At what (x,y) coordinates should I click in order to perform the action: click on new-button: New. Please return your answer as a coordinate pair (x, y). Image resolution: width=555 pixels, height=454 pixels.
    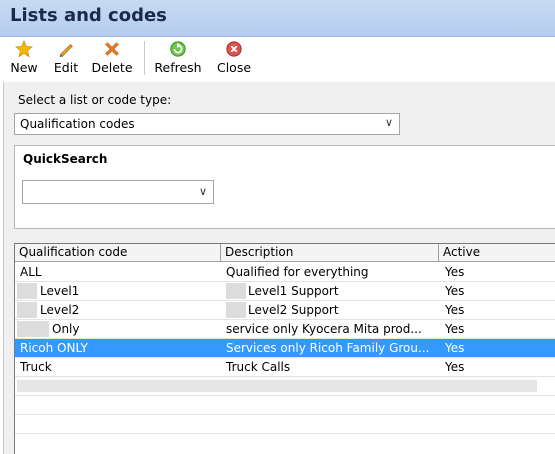
    Looking at the image, I should click on (24, 59).